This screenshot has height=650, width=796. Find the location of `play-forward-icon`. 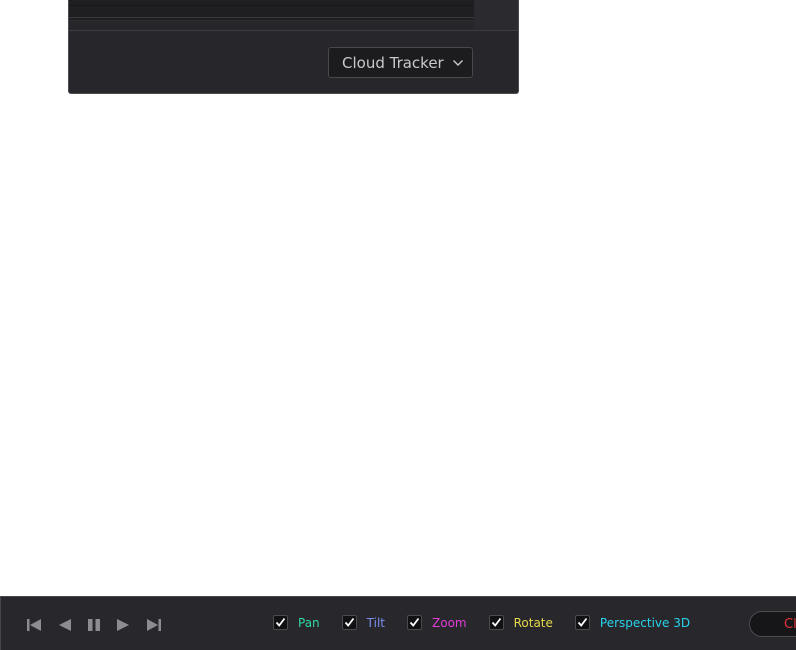

play-forward-icon is located at coordinates (123, 625).